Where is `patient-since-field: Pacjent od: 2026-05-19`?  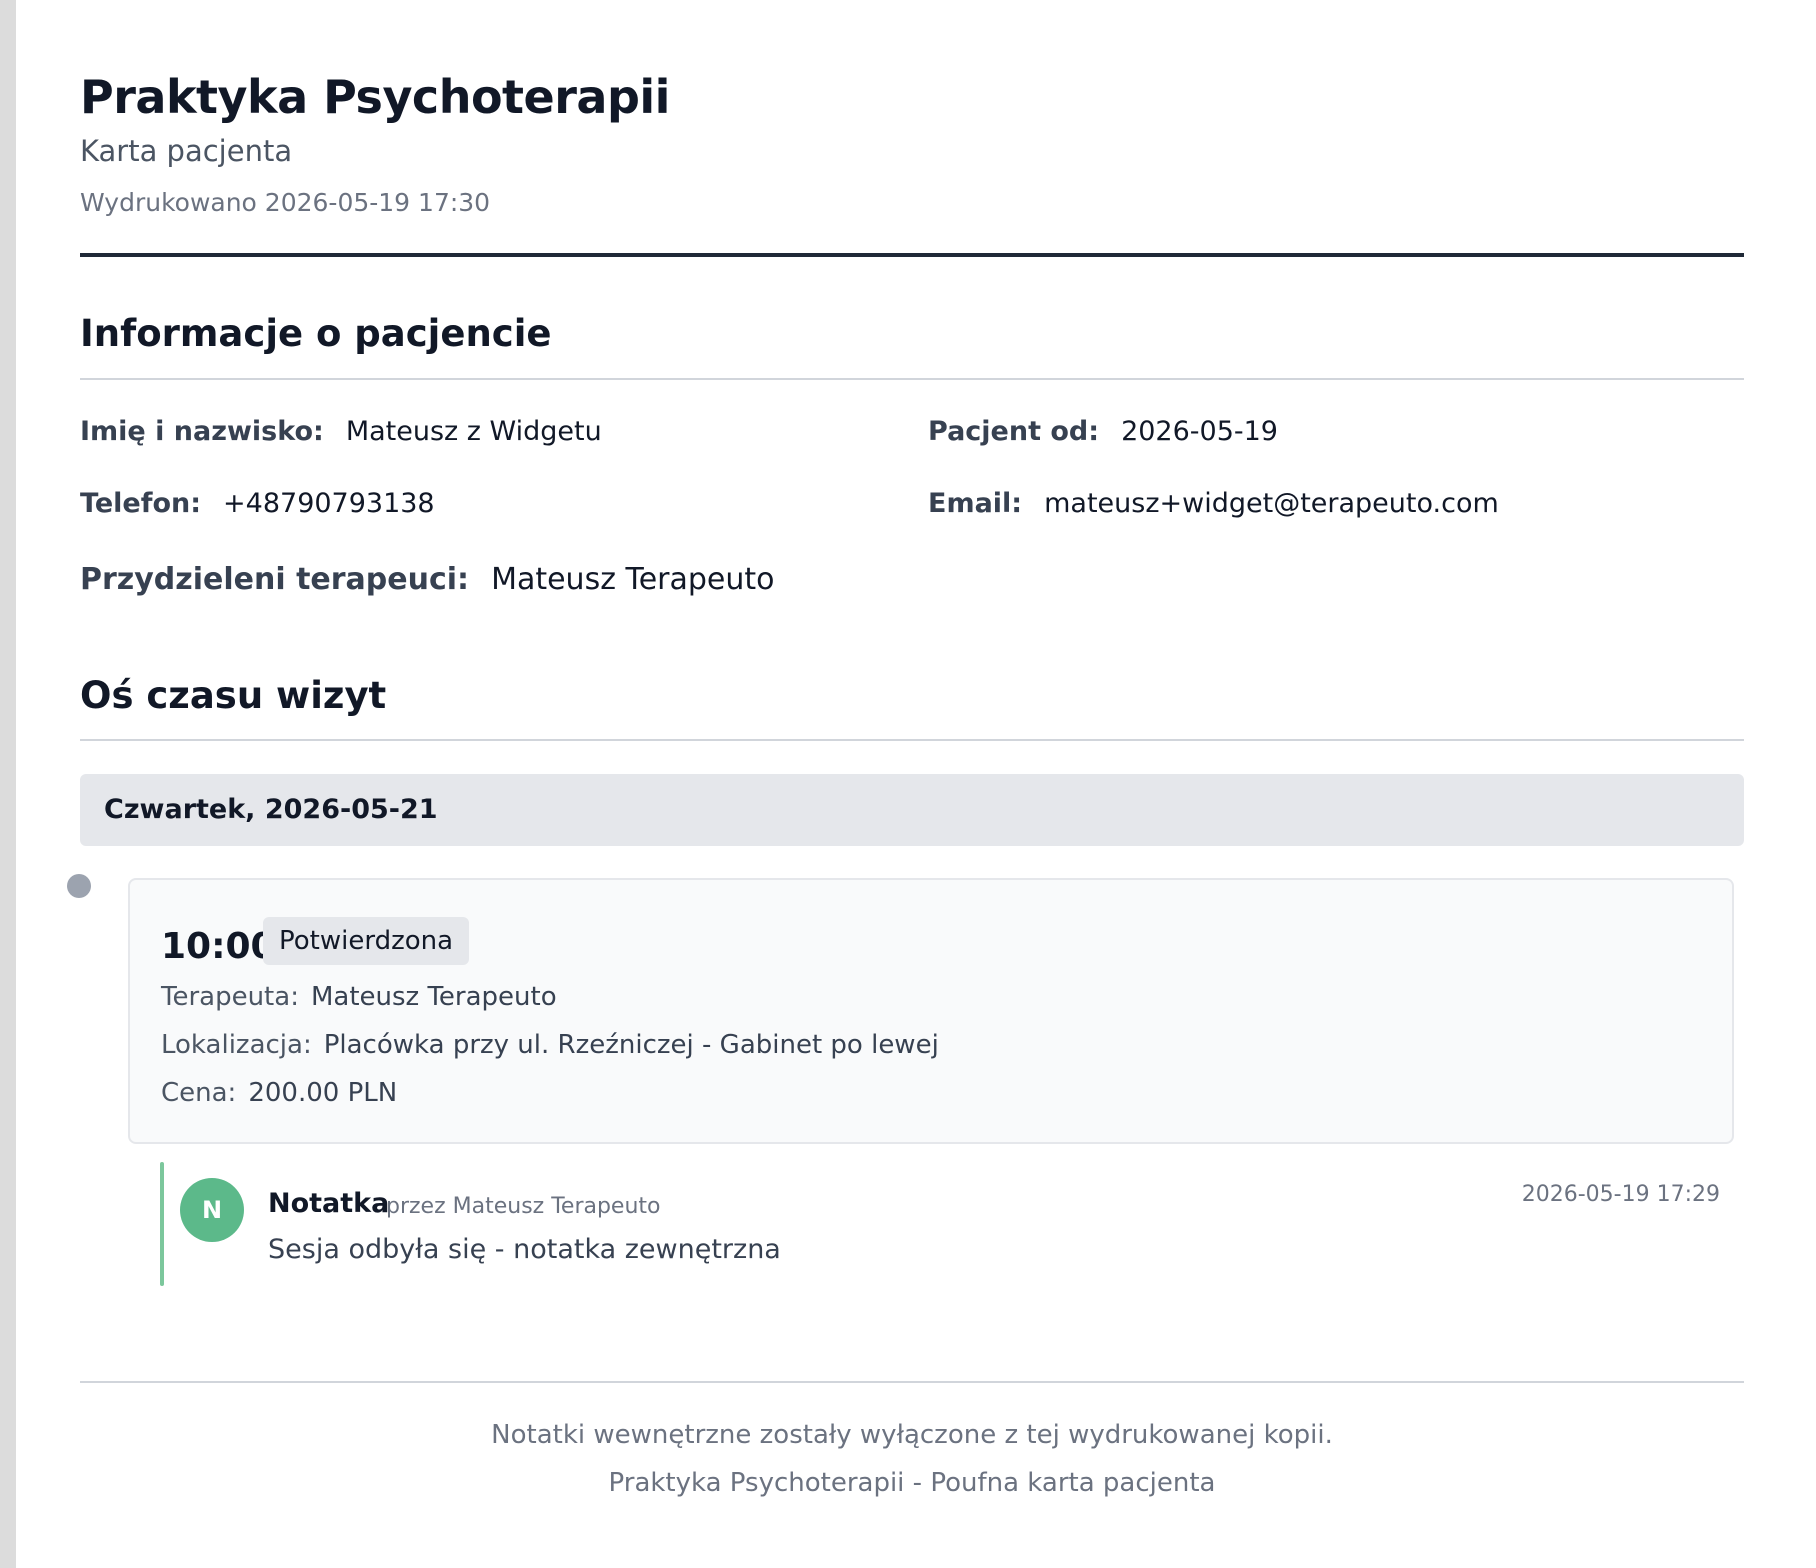
patient-since-field: Pacjent od: 2026-05-19 is located at coordinates (1103, 431).